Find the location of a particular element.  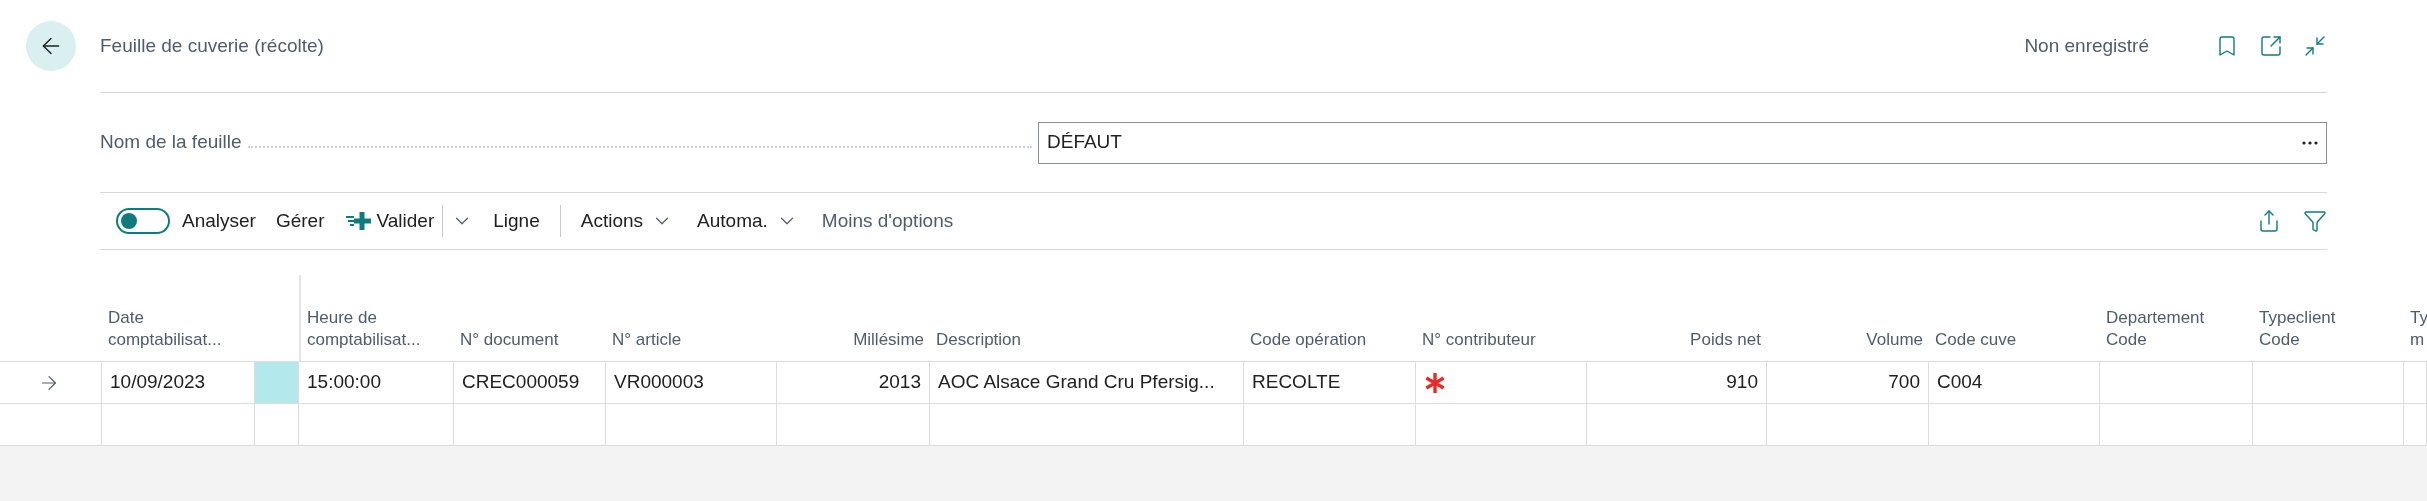

filter-button is located at coordinates (2315, 221).